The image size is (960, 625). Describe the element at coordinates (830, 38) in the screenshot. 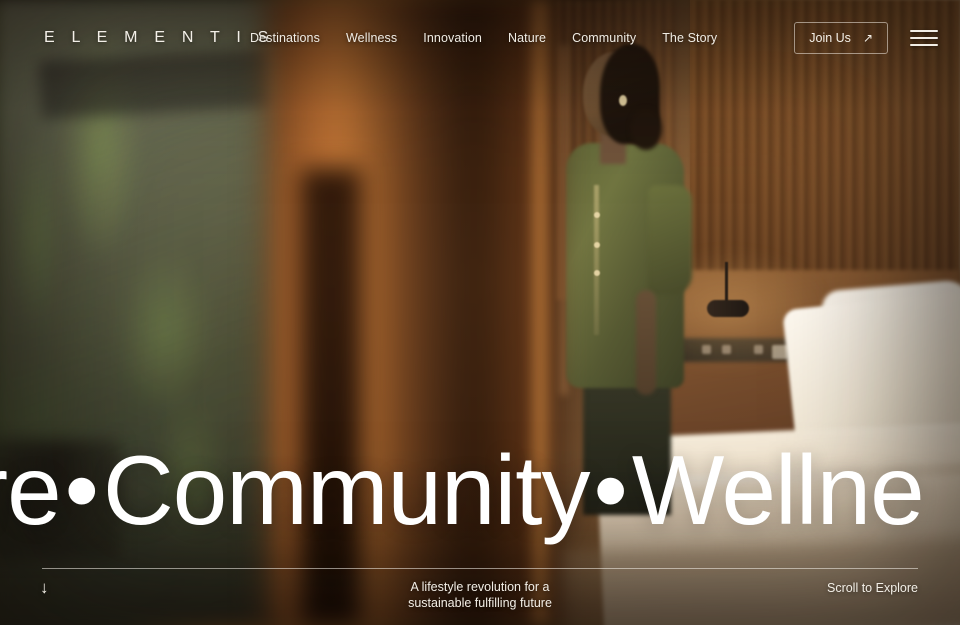

I see `join-us-label: Join Us` at that location.